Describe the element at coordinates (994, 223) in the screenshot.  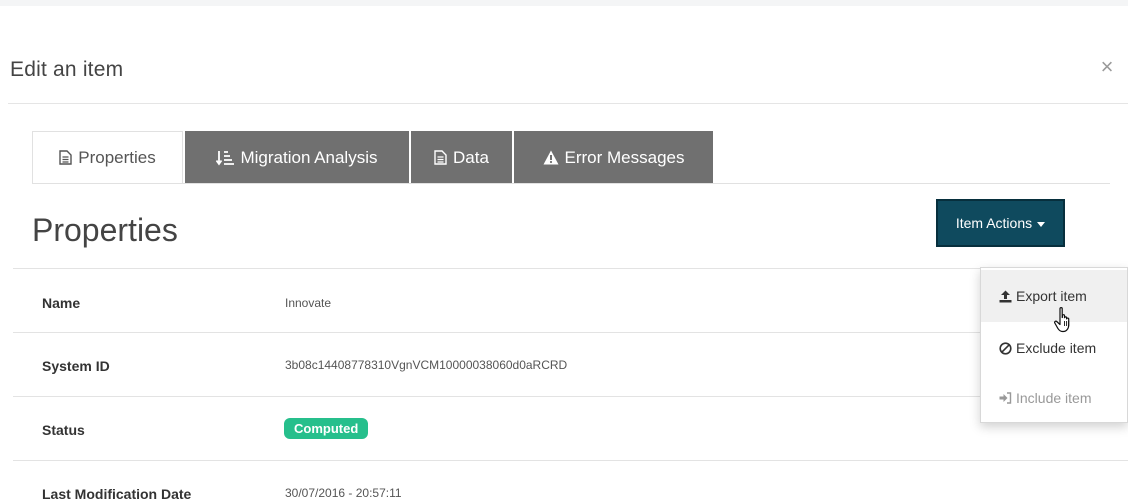
I see `item-actions-label: Item Actions` at that location.